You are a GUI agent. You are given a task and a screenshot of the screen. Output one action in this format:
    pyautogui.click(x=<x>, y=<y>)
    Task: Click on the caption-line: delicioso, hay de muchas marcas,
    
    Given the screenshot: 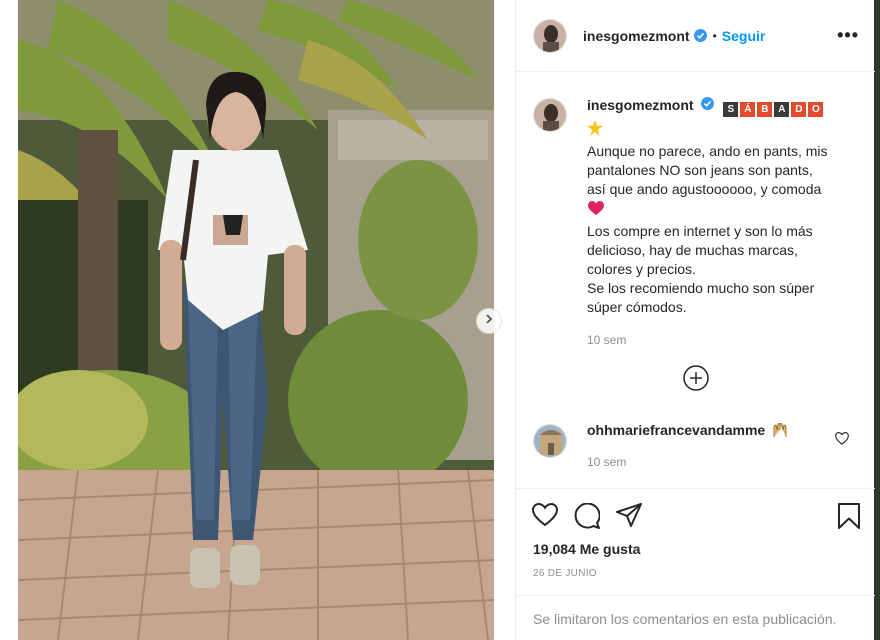 What is the action you would take?
    pyautogui.click(x=692, y=250)
    